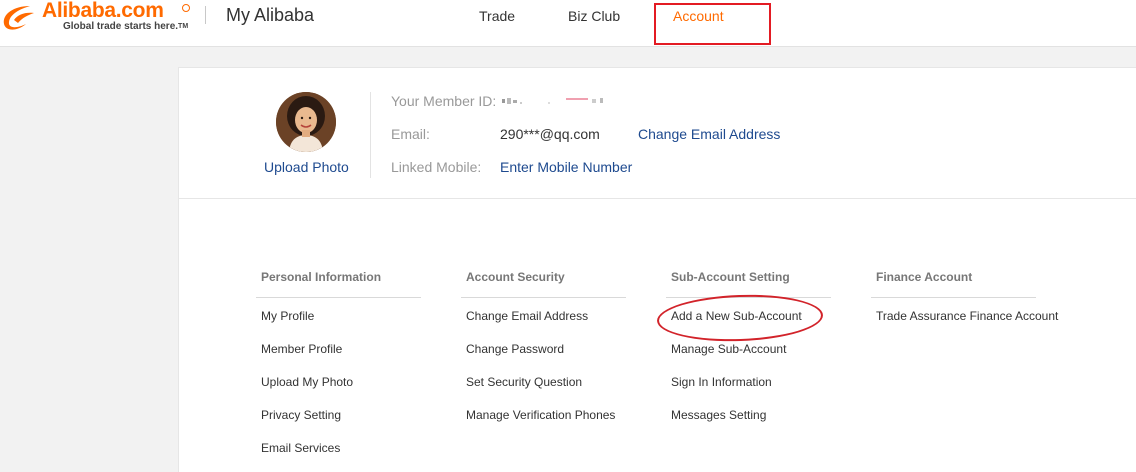 This screenshot has height=472, width=1136. Describe the element at coordinates (748, 415) in the screenshot. I see `link-messages-setting: Messages Setting` at that location.